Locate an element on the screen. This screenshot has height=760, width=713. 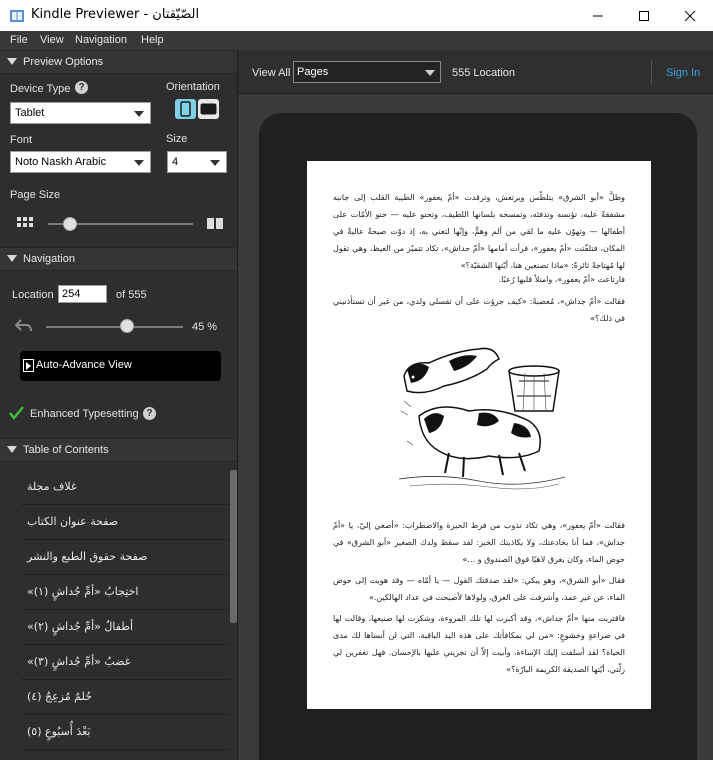
toc-scrollbar is located at coordinates (233, 546).